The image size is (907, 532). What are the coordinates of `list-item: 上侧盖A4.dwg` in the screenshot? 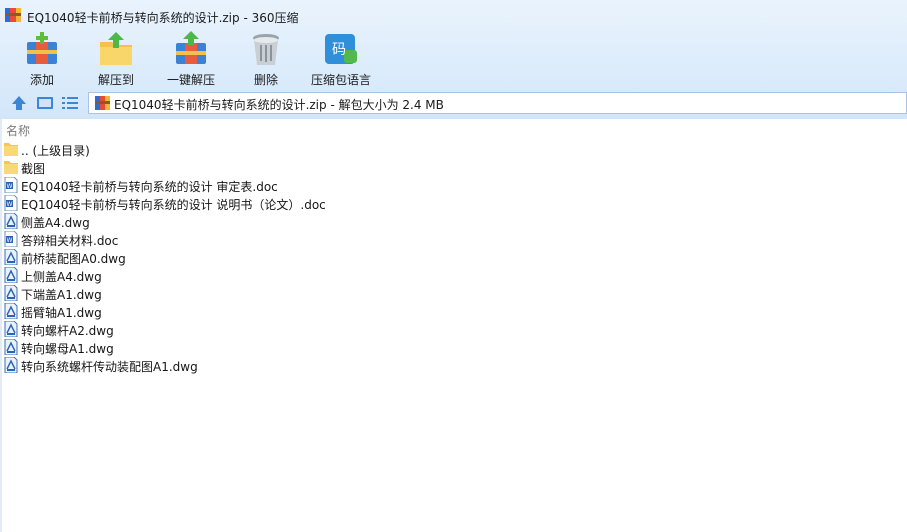 It's located at (453, 275).